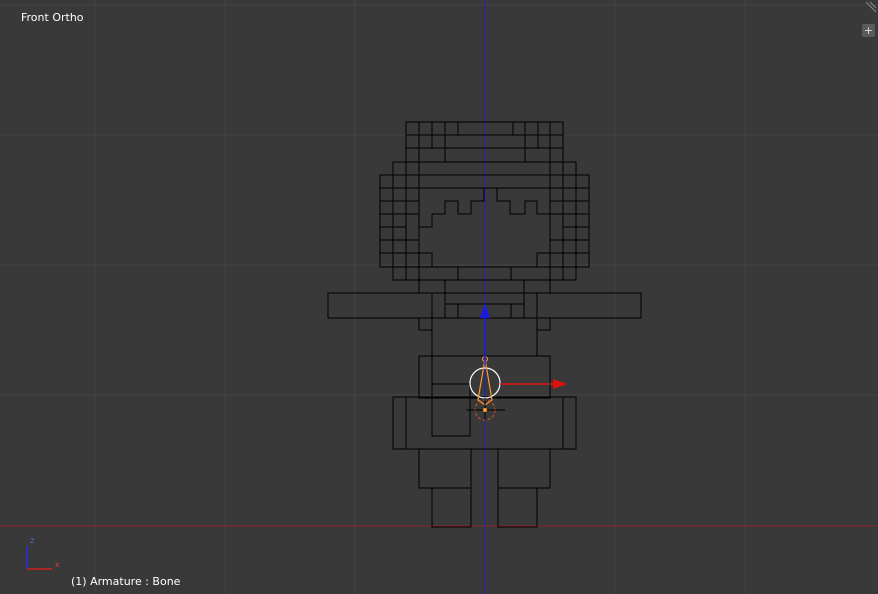  Describe the element at coordinates (32, 540) in the screenshot. I see `gizmo-z-label: z` at that location.